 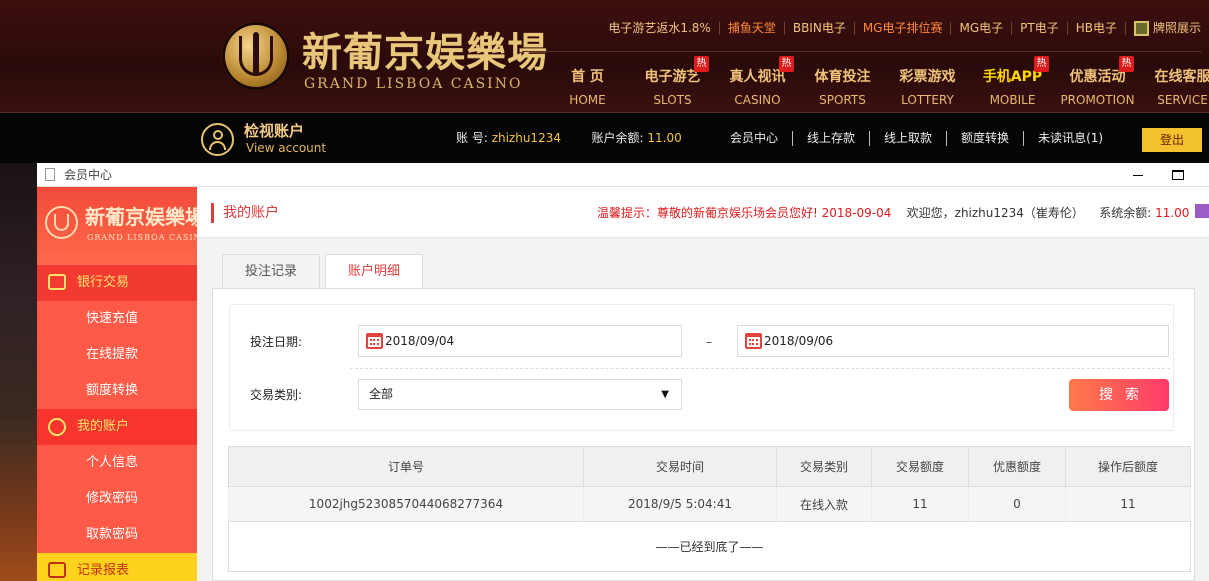 I want to click on table-header-row: 订单号 交易时间 交易类别 交易额度 优惠额度 操作后额度, so click(x=709, y=466).